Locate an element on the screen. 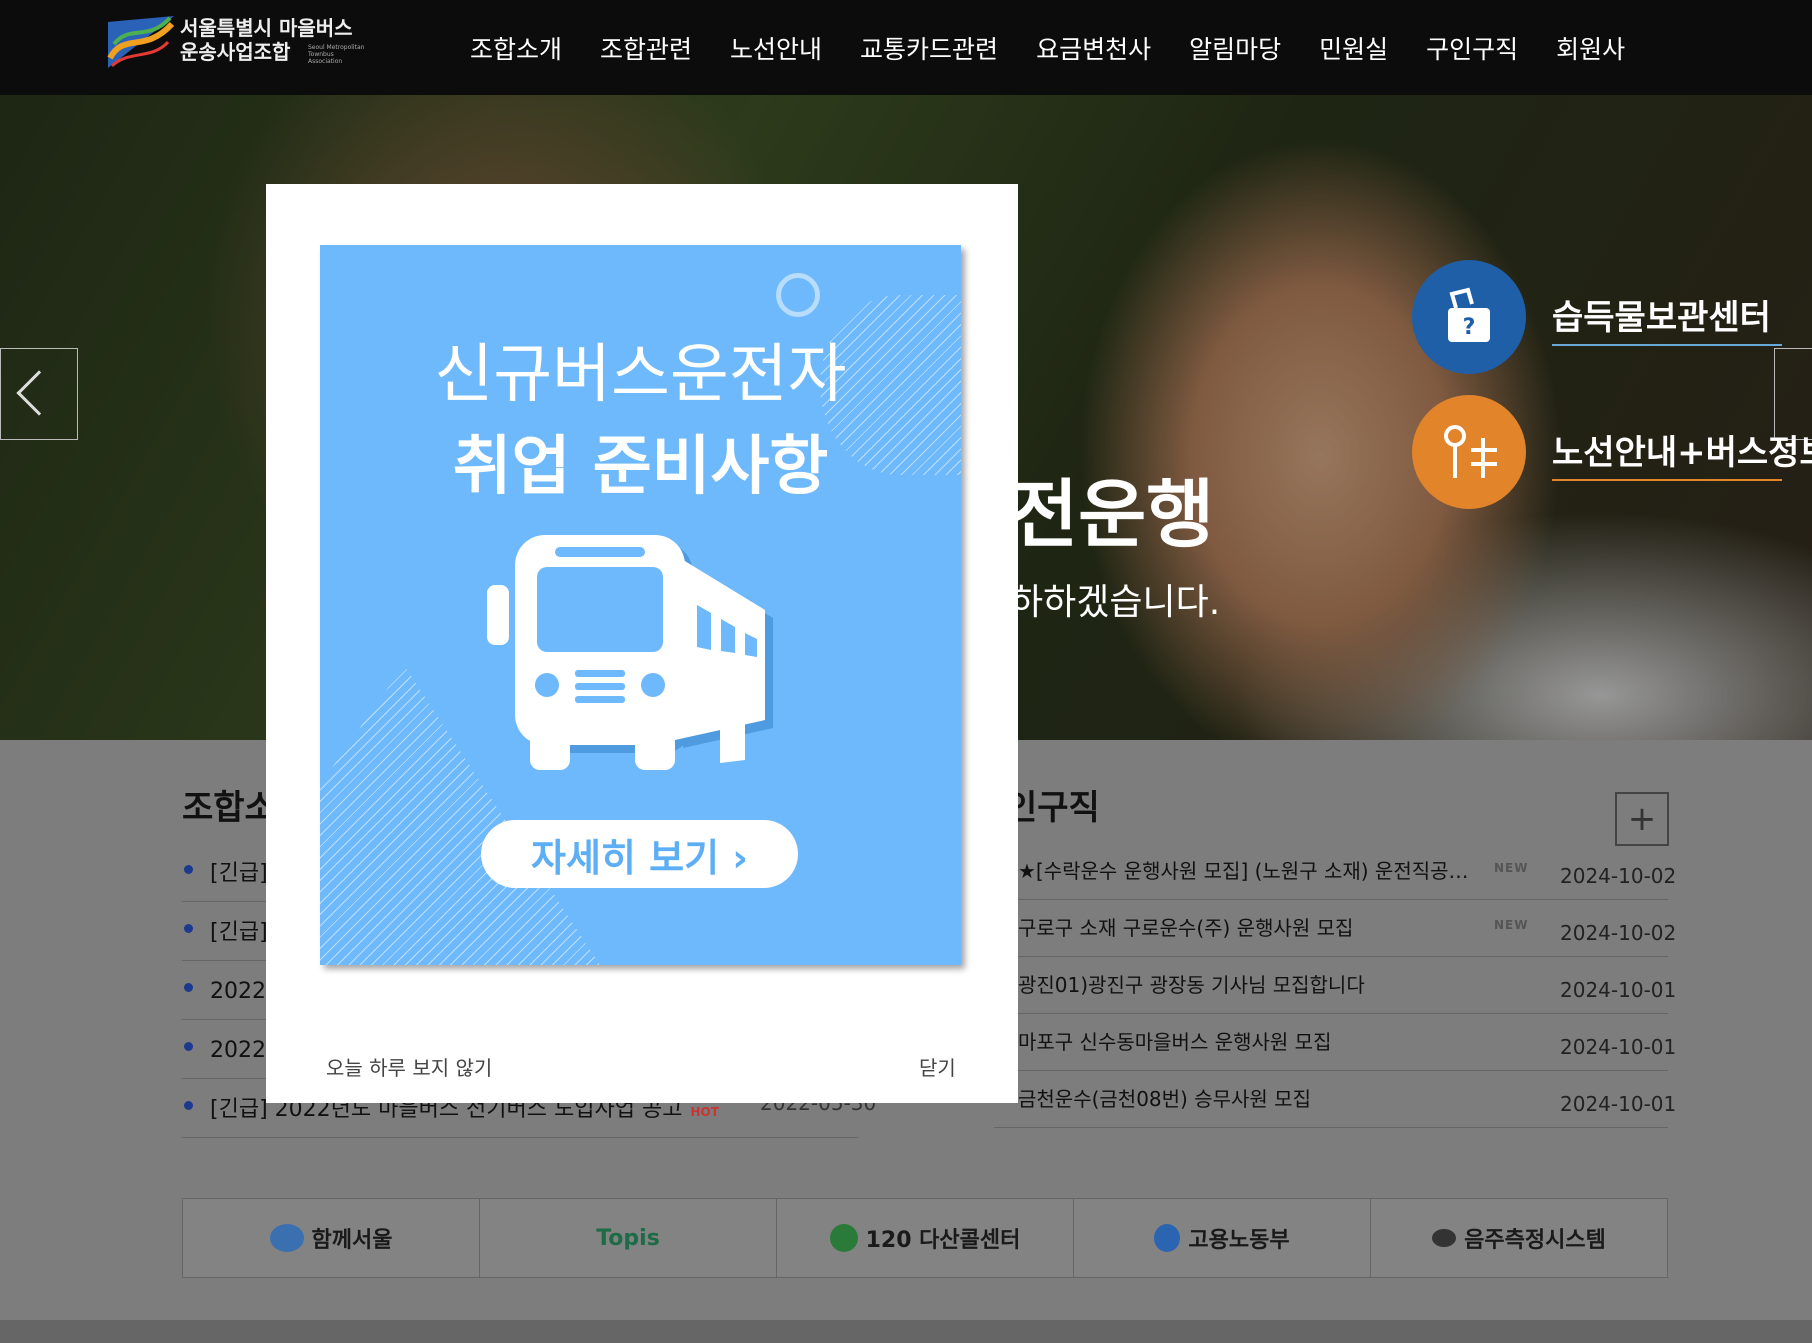 Image resolution: width=1812 pixels, height=1343 pixels. hero-headline: 전운행 is located at coordinates (1112, 515).